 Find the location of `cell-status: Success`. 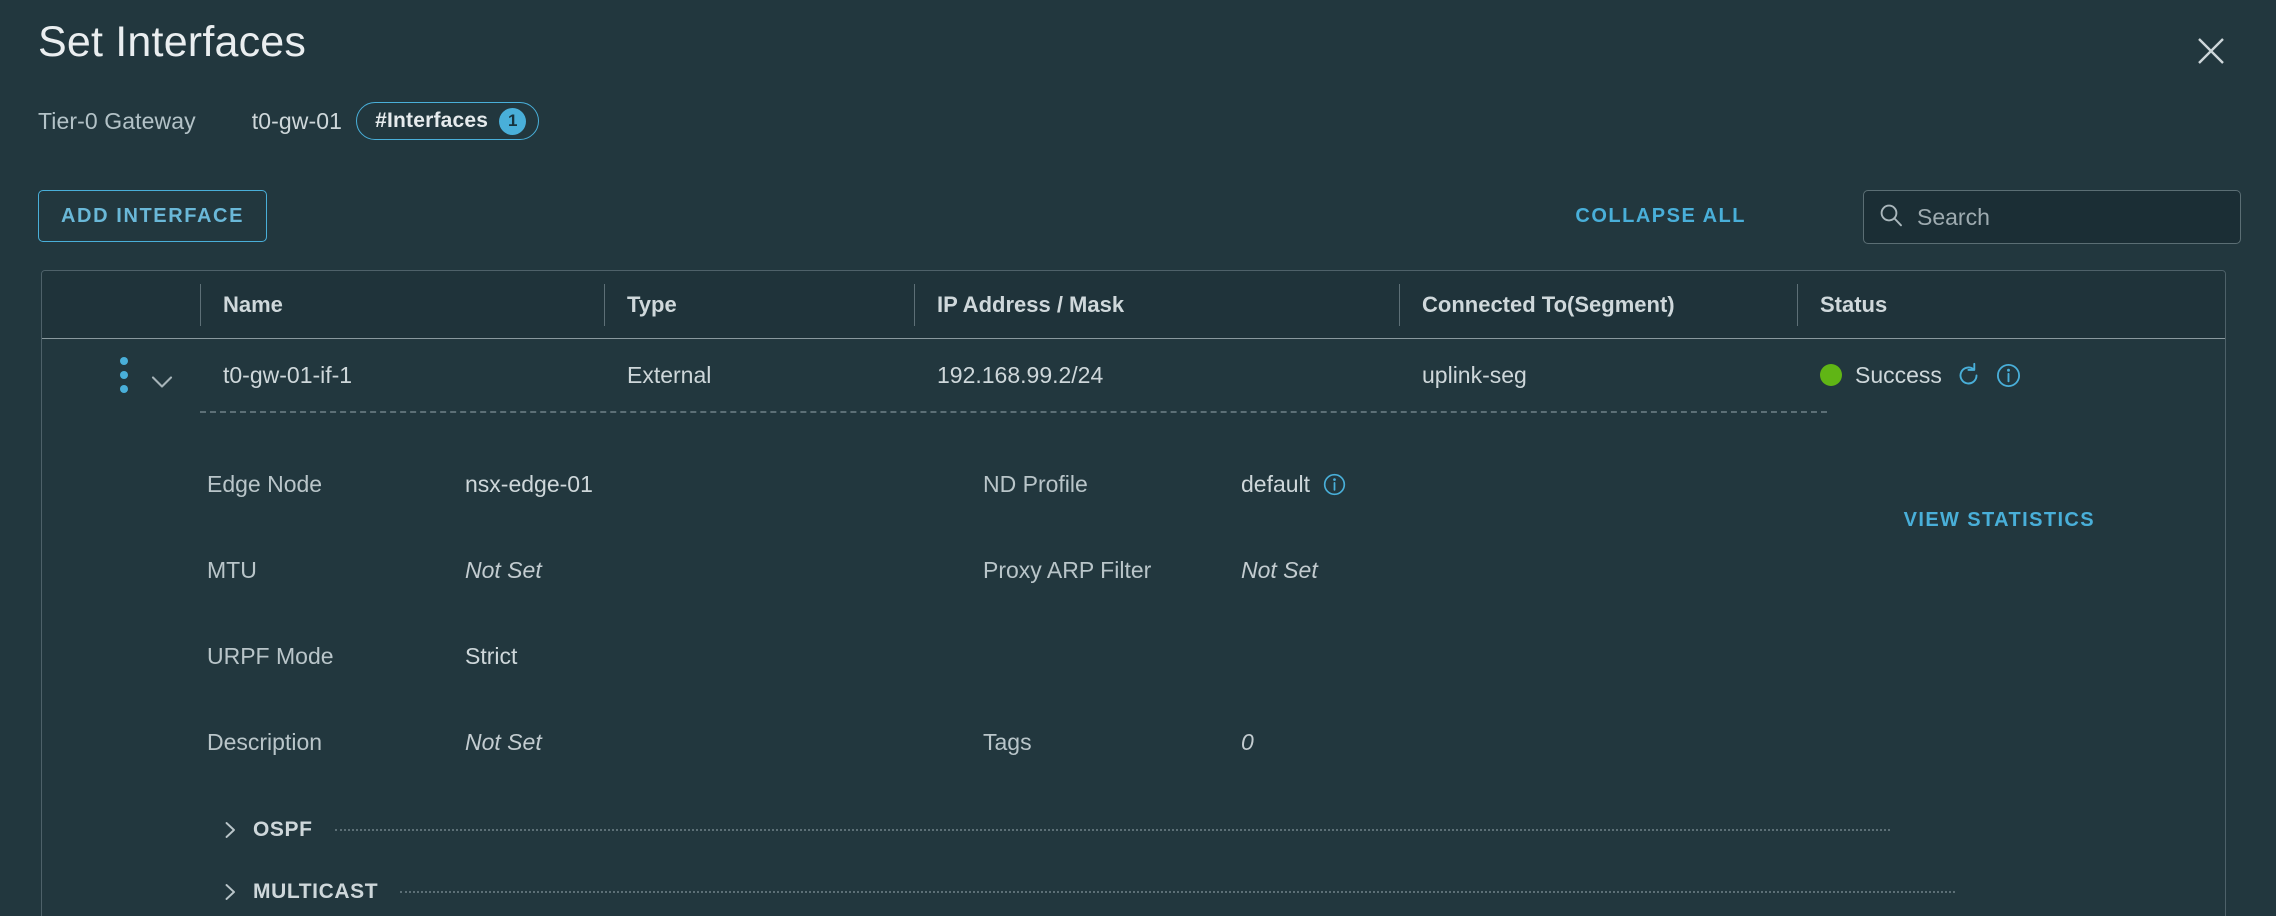

cell-status: Success is located at coordinates (2011, 375).